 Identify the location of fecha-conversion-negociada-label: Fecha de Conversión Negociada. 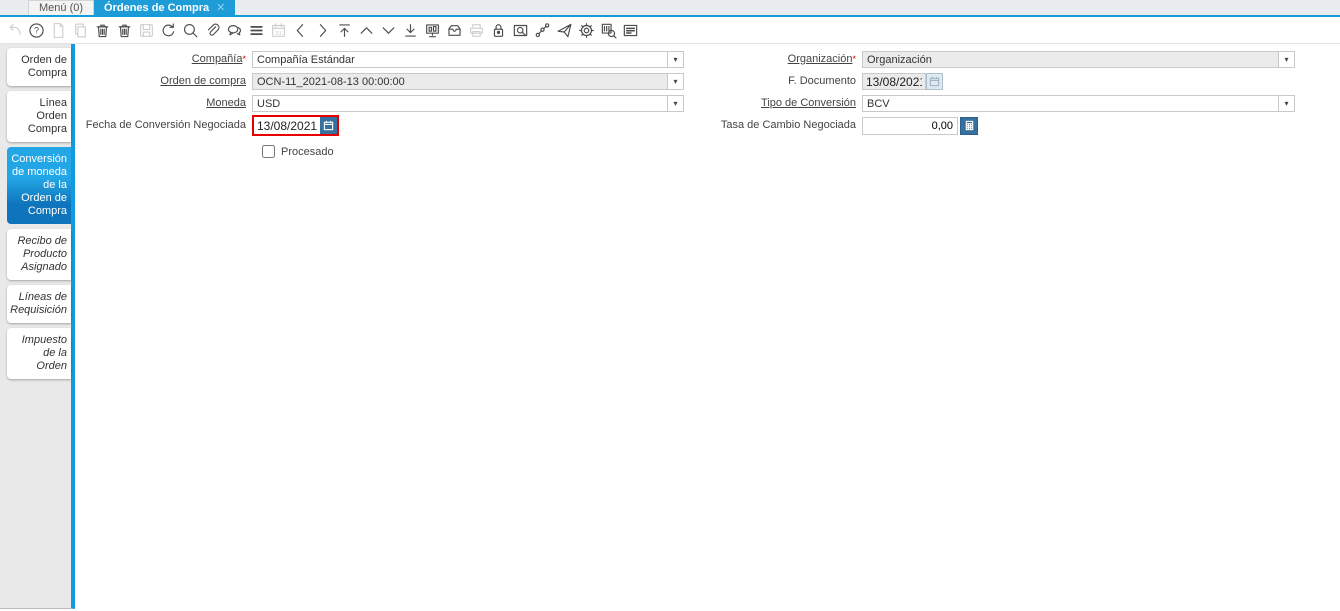
(165, 125).